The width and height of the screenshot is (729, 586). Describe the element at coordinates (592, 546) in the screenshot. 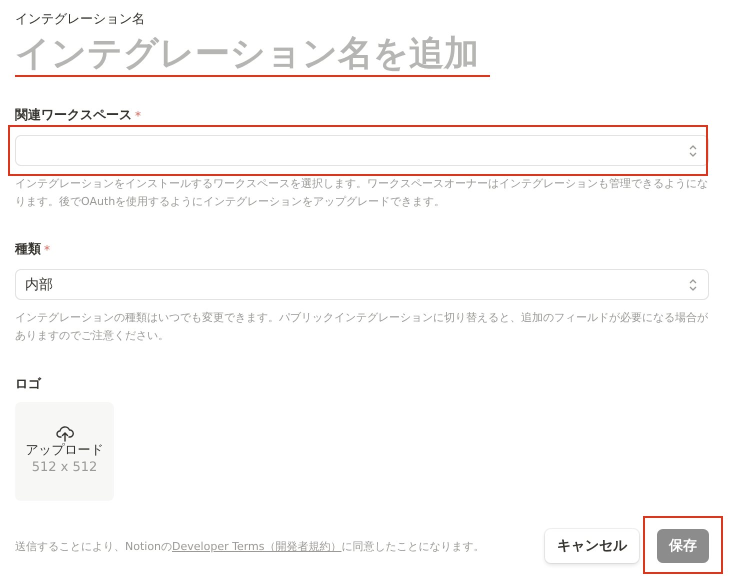

I see `cancel-button: キャンセル` at that location.